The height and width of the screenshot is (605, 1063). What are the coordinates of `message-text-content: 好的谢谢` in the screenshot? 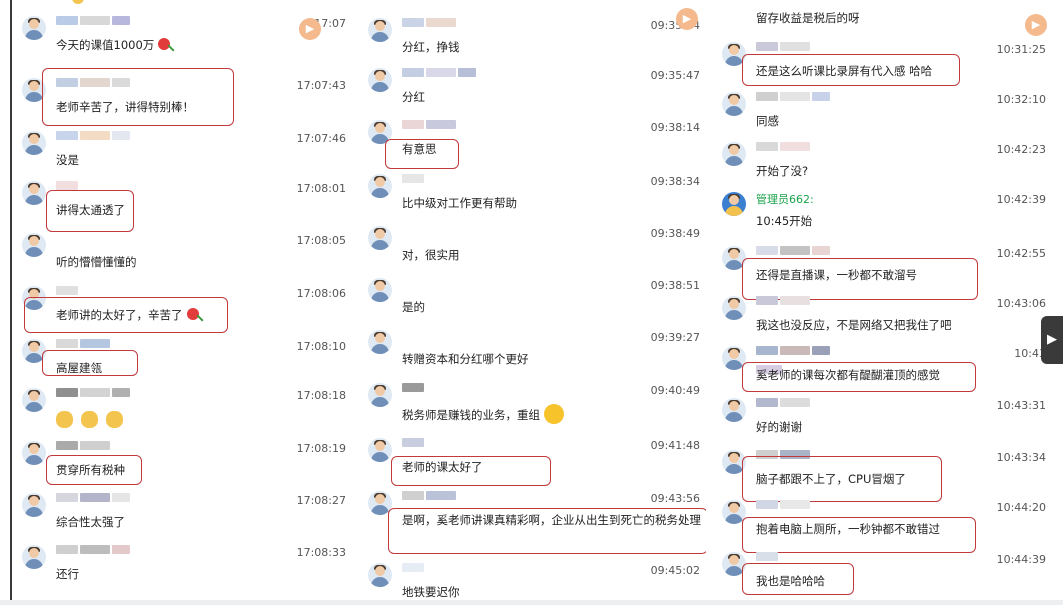 It's located at (779, 427).